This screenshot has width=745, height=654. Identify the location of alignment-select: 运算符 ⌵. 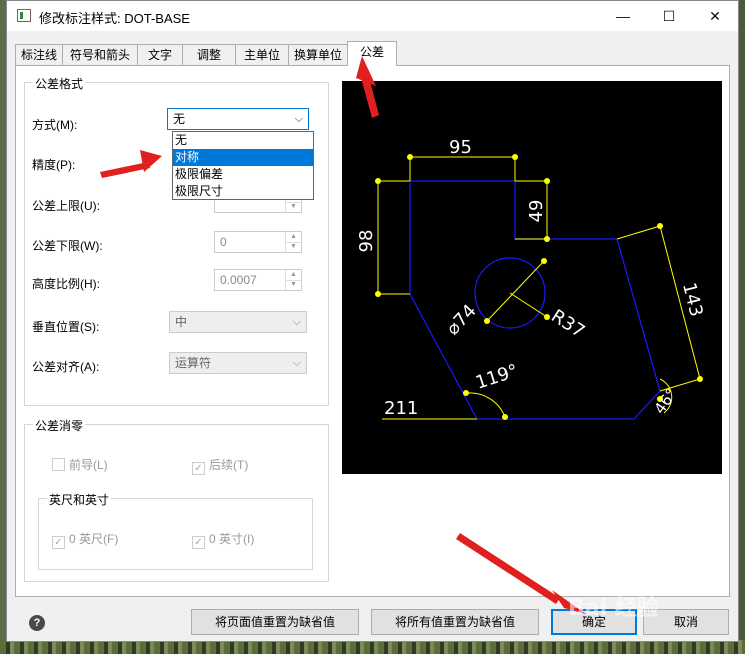
(238, 363).